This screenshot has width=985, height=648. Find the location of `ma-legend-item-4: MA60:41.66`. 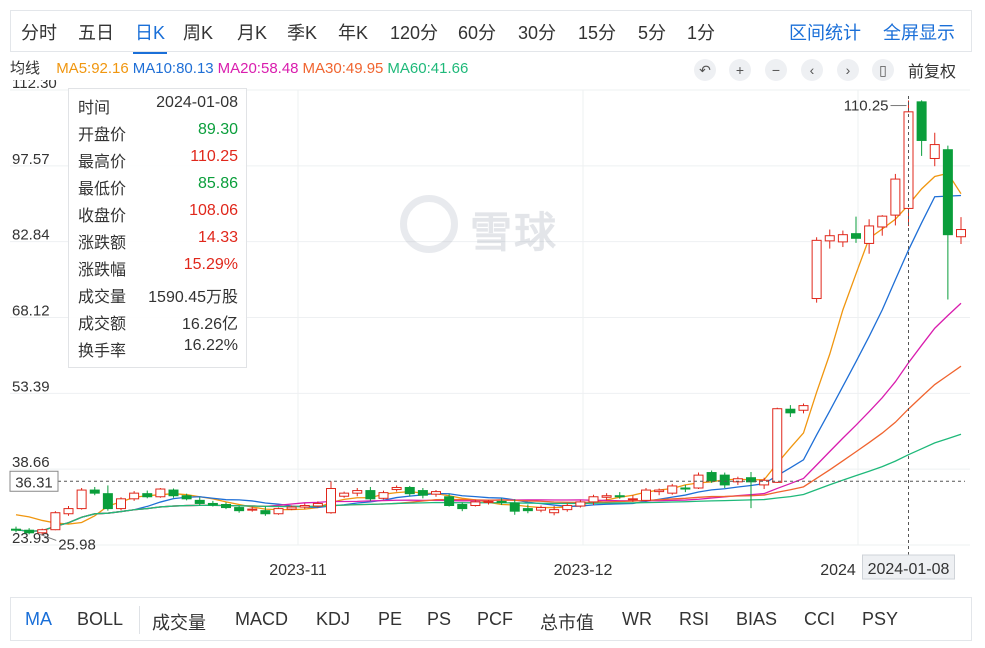

ma-legend-item-4: MA60:41.66 is located at coordinates (428, 68).